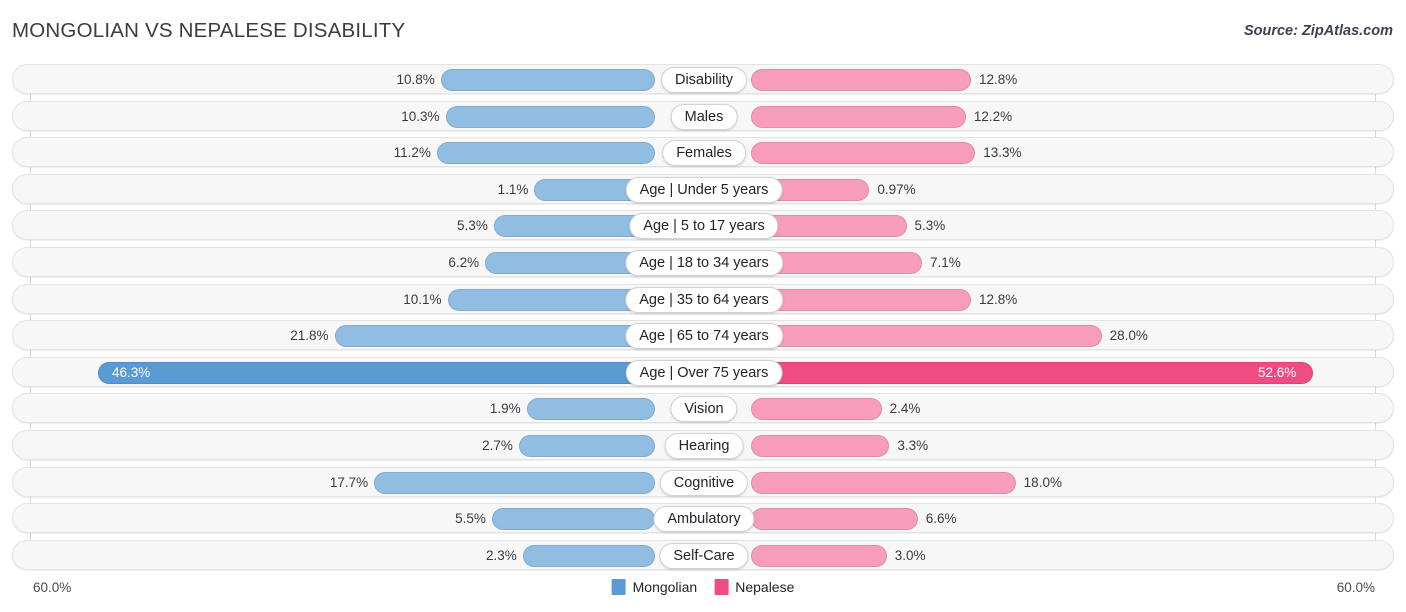 The height and width of the screenshot is (612, 1406). What do you see at coordinates (422, 299) in the screenshot?
I see `value-label-mongolian: 10.1%` at bounding box center [422, 299].